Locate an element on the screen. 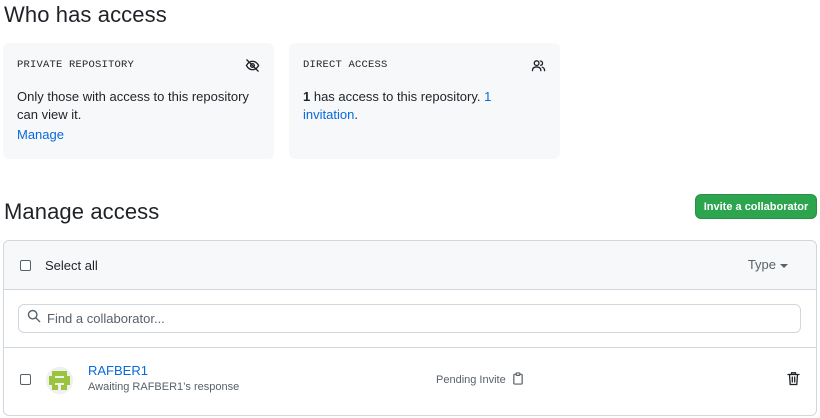  type-filter-dropdown: Type is located at coordinates (768, 264).